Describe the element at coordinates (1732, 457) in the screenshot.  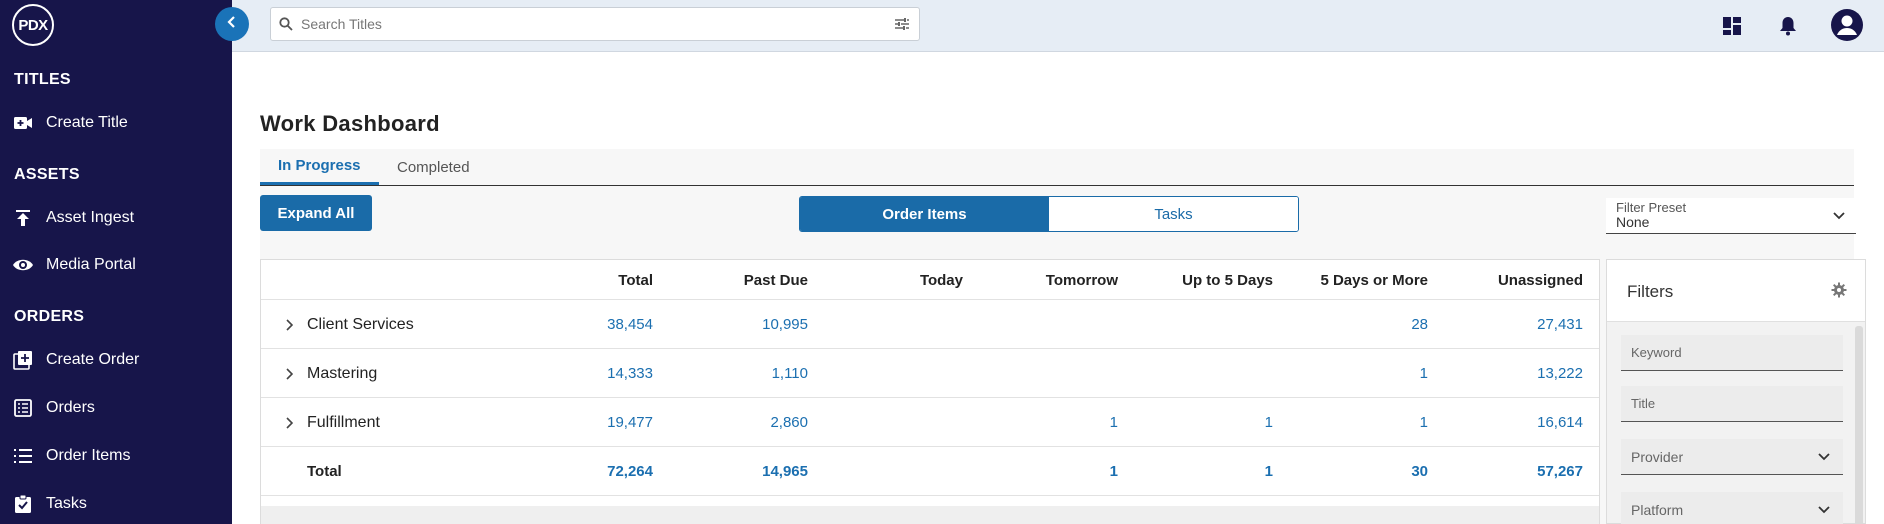
I see `provider-filter-select: Provider` at that location.